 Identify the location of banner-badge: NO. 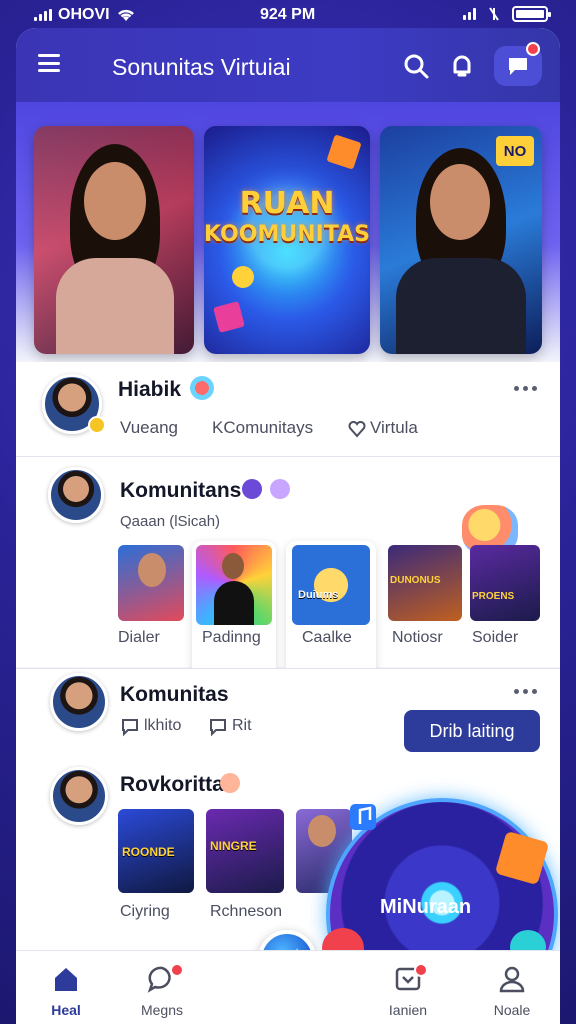
(515, 151).